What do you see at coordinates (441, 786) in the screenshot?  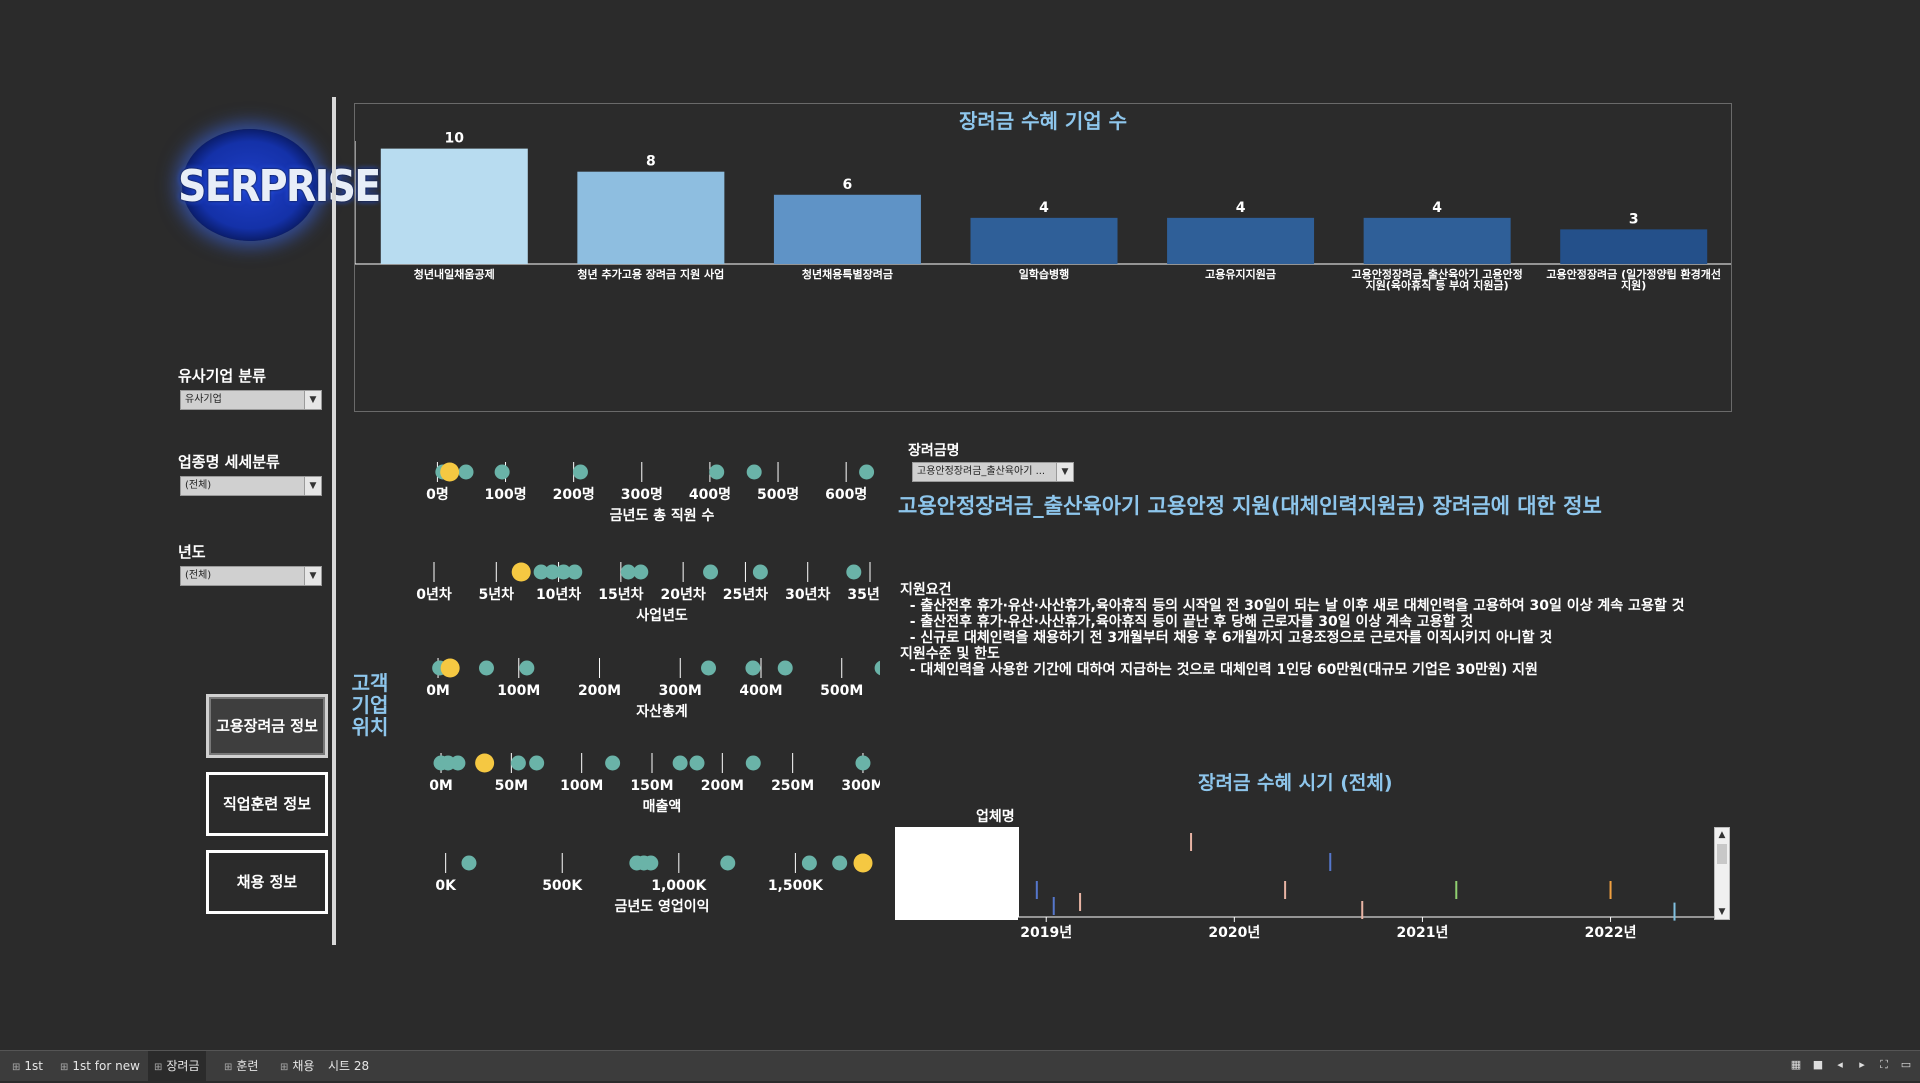 I see `tick-label: 0M` at bounding box center [441, 786].